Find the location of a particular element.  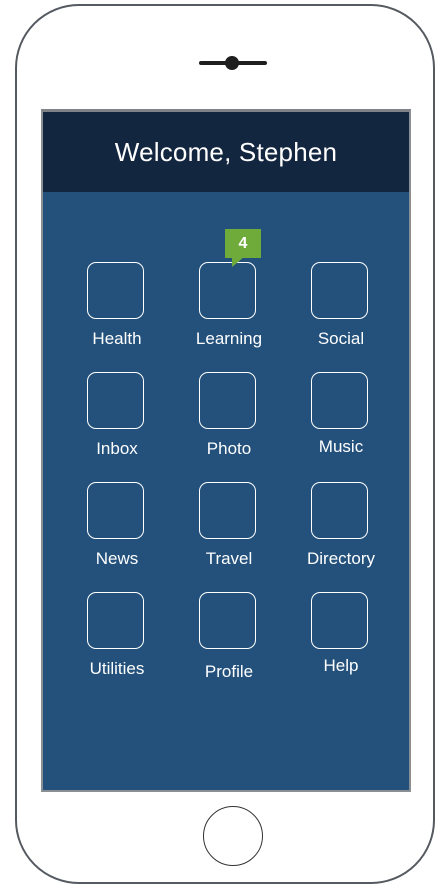

app-row: Health 4 Learning Social is located at coordinates (229, 300).